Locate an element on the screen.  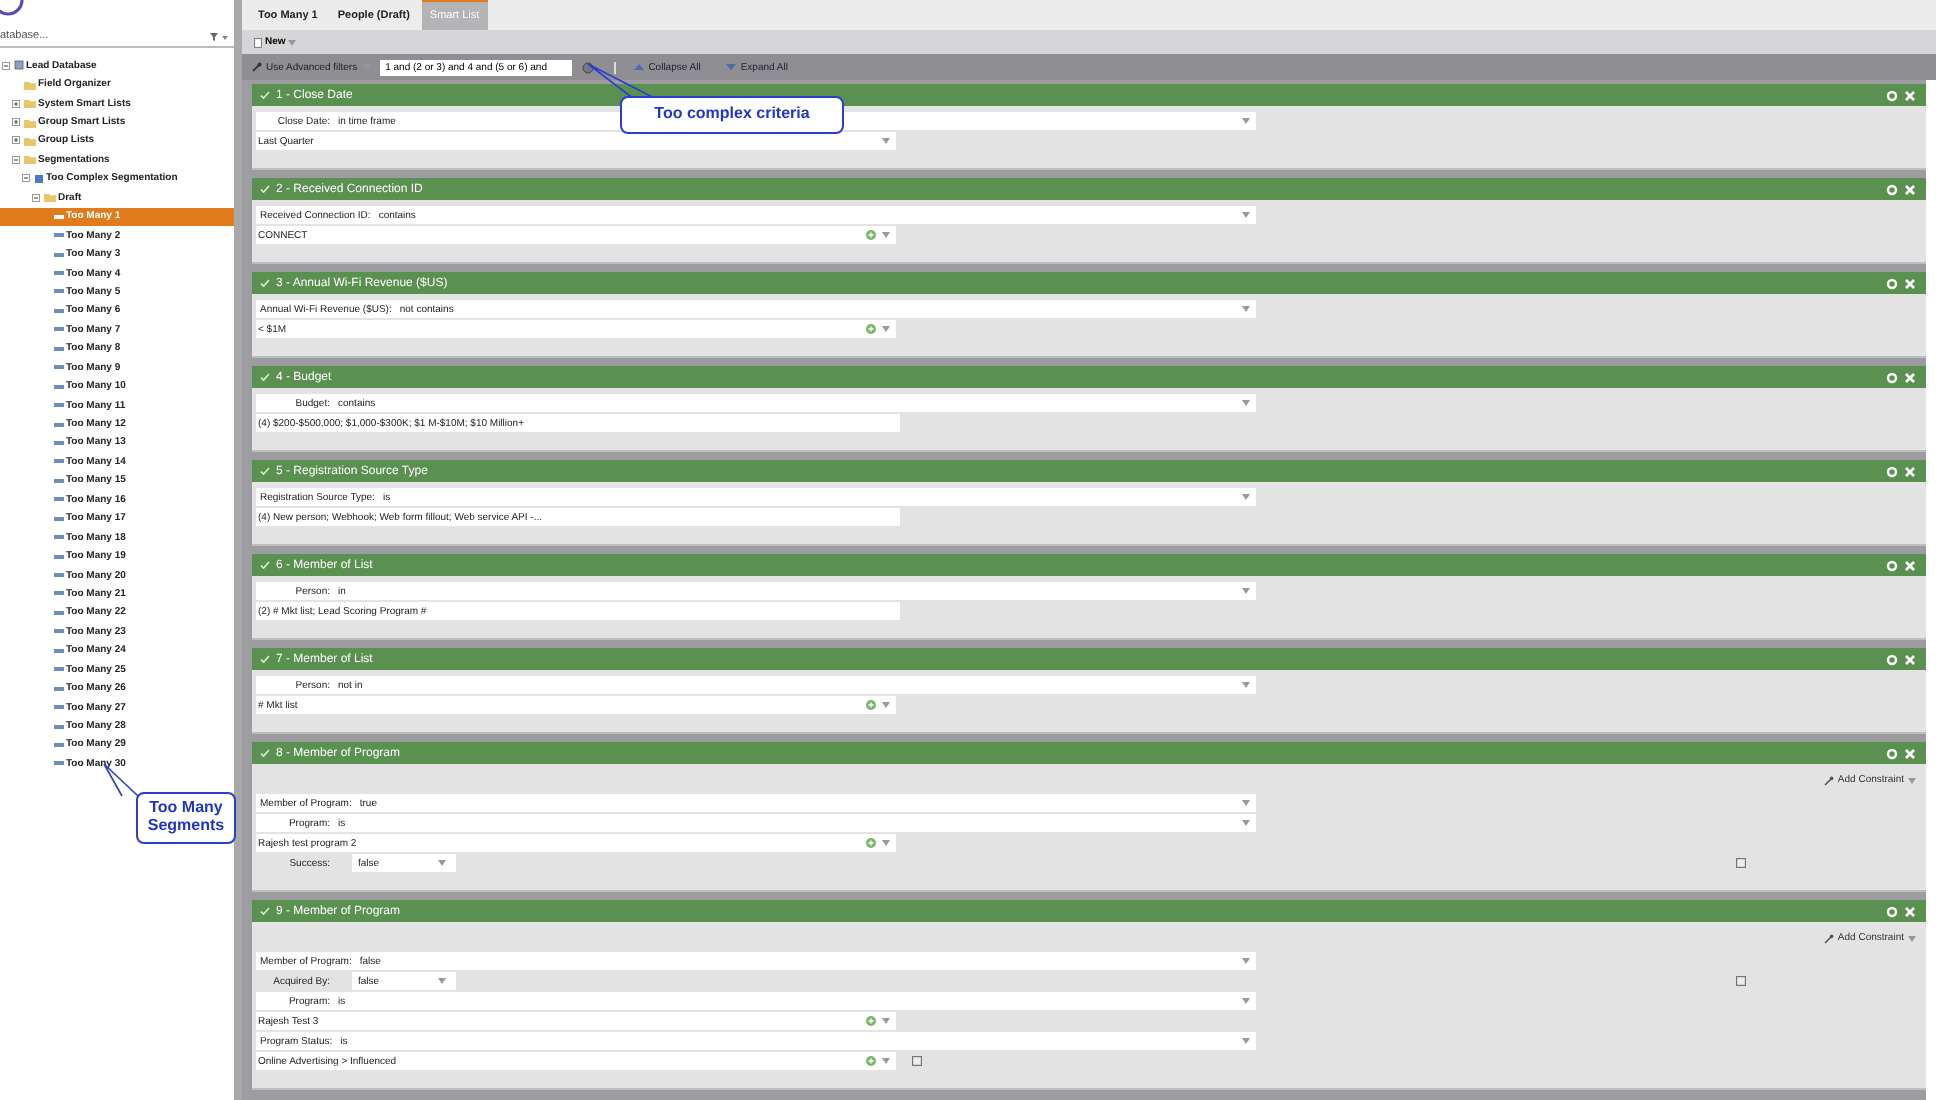
callout-tooltip: Too Many Segments is located at coordinates (186, 818).